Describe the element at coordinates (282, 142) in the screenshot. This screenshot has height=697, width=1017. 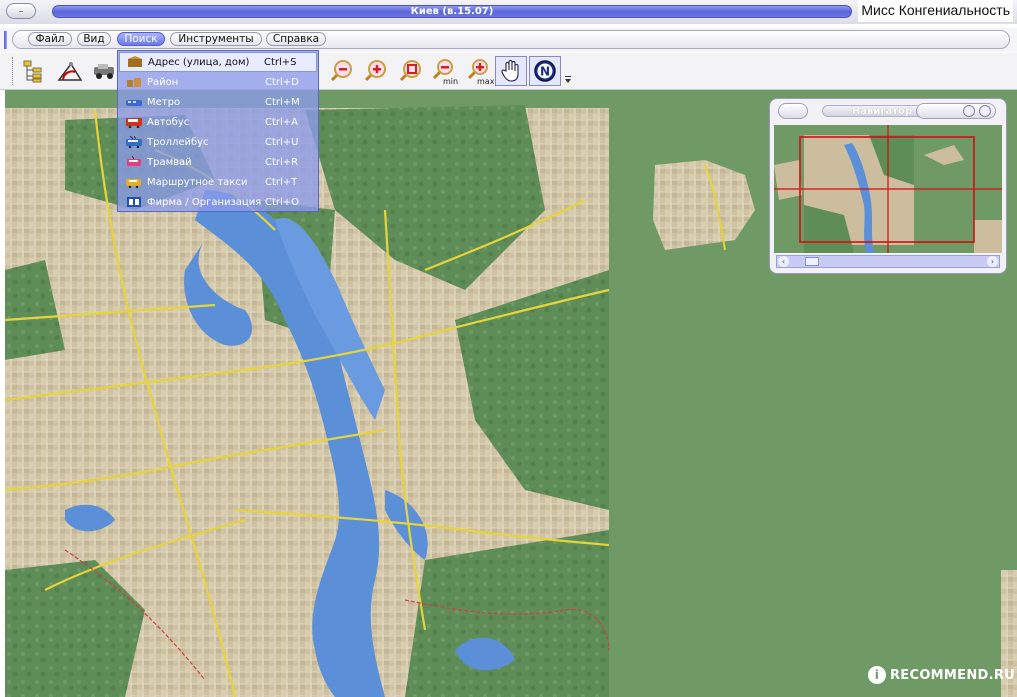
I see `menu-item-shortcut: Ctrl+U` at that location.